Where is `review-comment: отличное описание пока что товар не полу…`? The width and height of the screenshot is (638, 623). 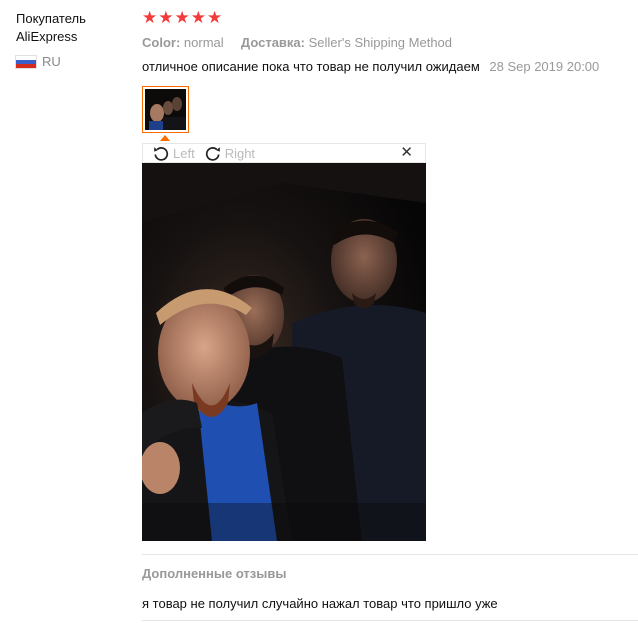 review-comment: отличное описание пока что товар не полу… is located at coordinates (390, 67).